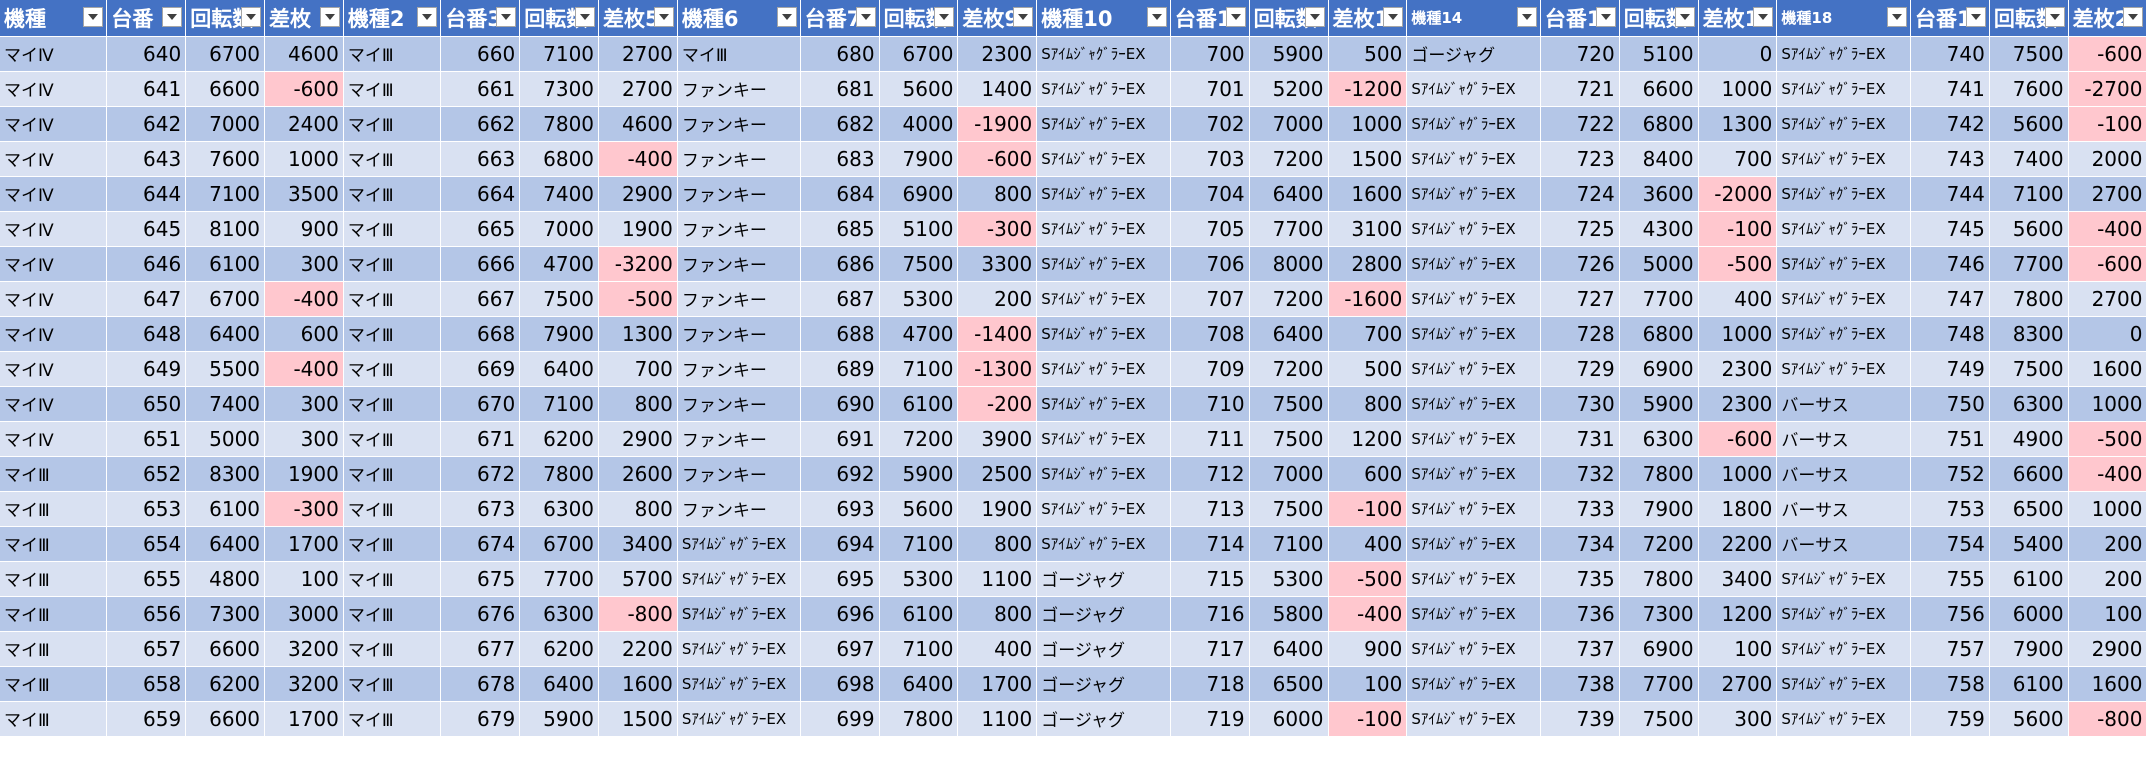 Image resolution: width=2147 pixels, height=757 pixels. What do you see at coordinates (1289, 719) in the screenshot?
I see `table-cell: 6000` at bounding box center [1289, 719].